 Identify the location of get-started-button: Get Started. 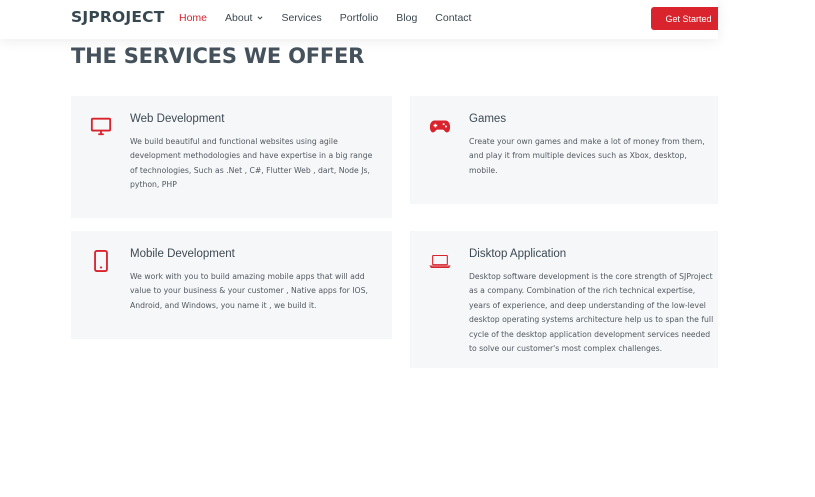
(684, 18).